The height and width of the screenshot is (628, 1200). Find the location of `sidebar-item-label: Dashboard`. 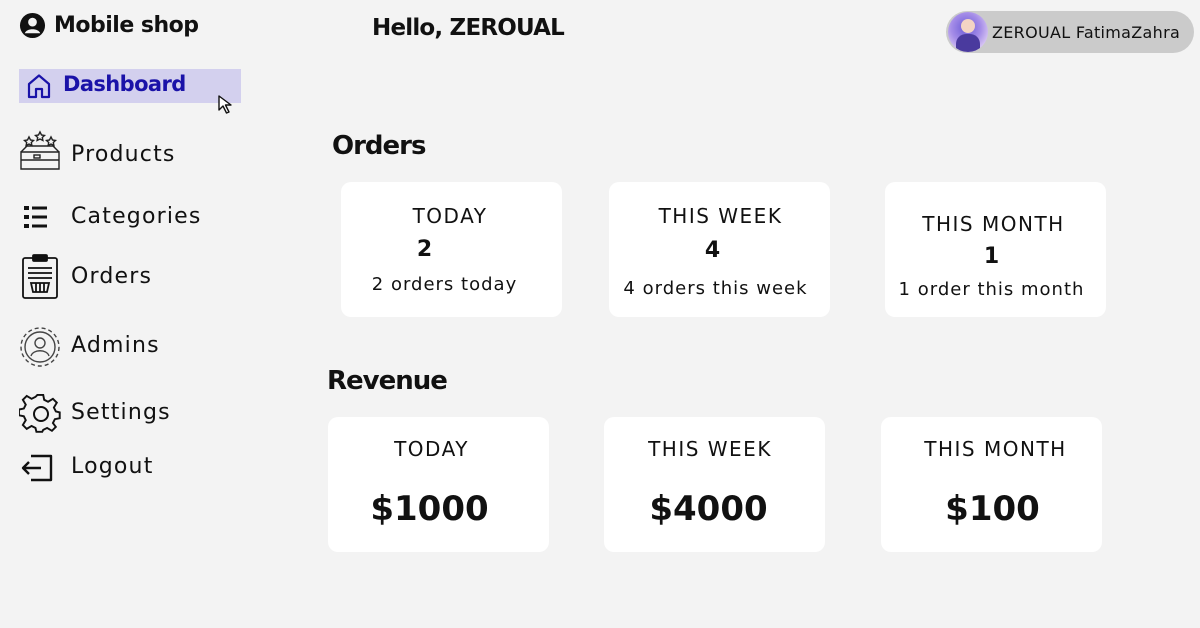

sidebar-item-label: Dashboard is located at coordinates (124, 84).